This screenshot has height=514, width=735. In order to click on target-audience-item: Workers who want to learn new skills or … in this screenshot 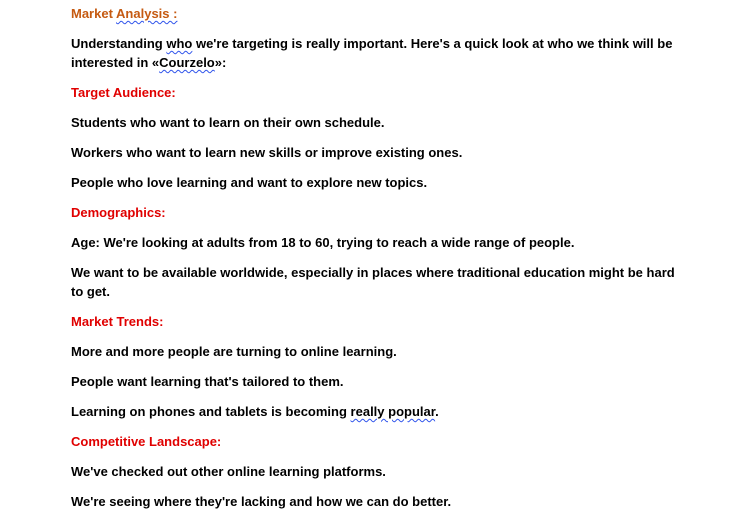, I will do `click(267, 152)`.